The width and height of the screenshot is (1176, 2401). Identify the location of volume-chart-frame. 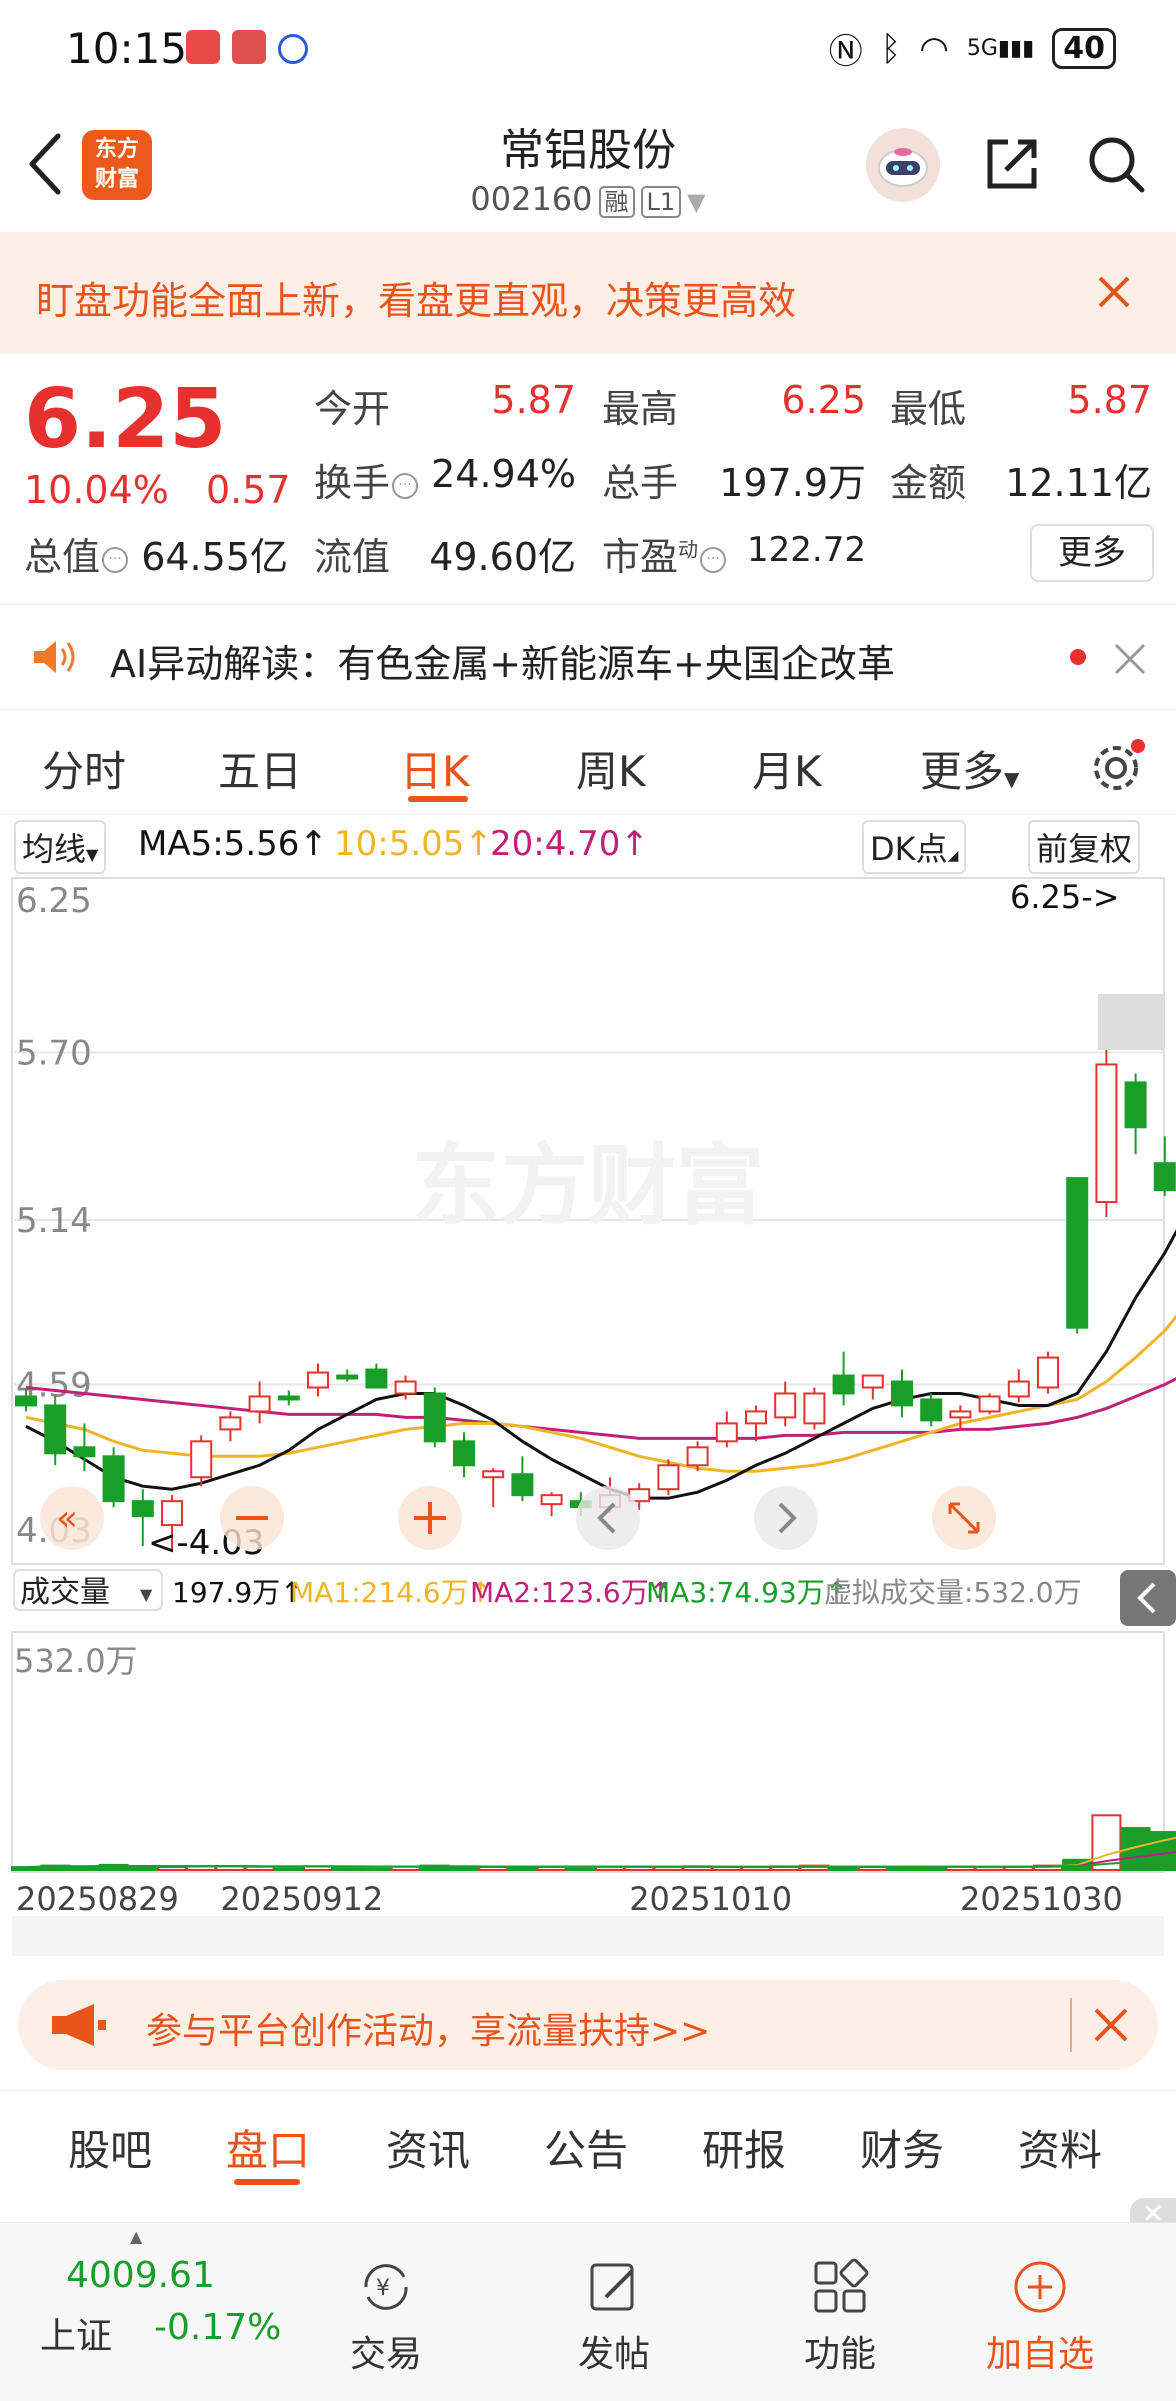
(588, 1752).